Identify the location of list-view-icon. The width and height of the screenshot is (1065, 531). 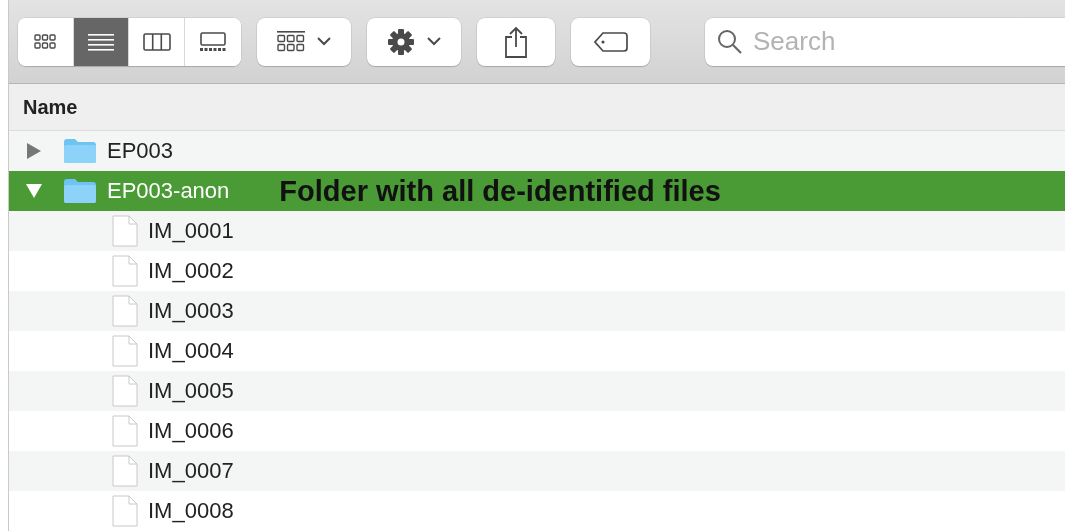
(101, 41).